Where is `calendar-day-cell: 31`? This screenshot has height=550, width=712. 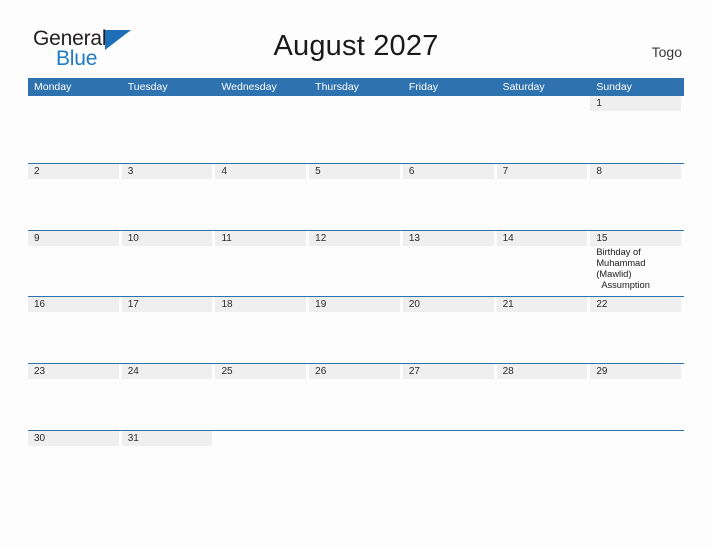
calendar-day-cell: 31 is located at coordinates (168, 463).